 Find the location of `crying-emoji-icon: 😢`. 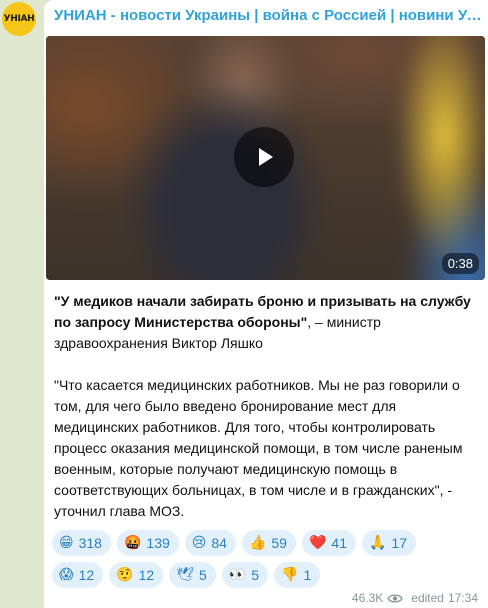

crying-emoji-icon: 😢 is located at coordinates (199, 543).